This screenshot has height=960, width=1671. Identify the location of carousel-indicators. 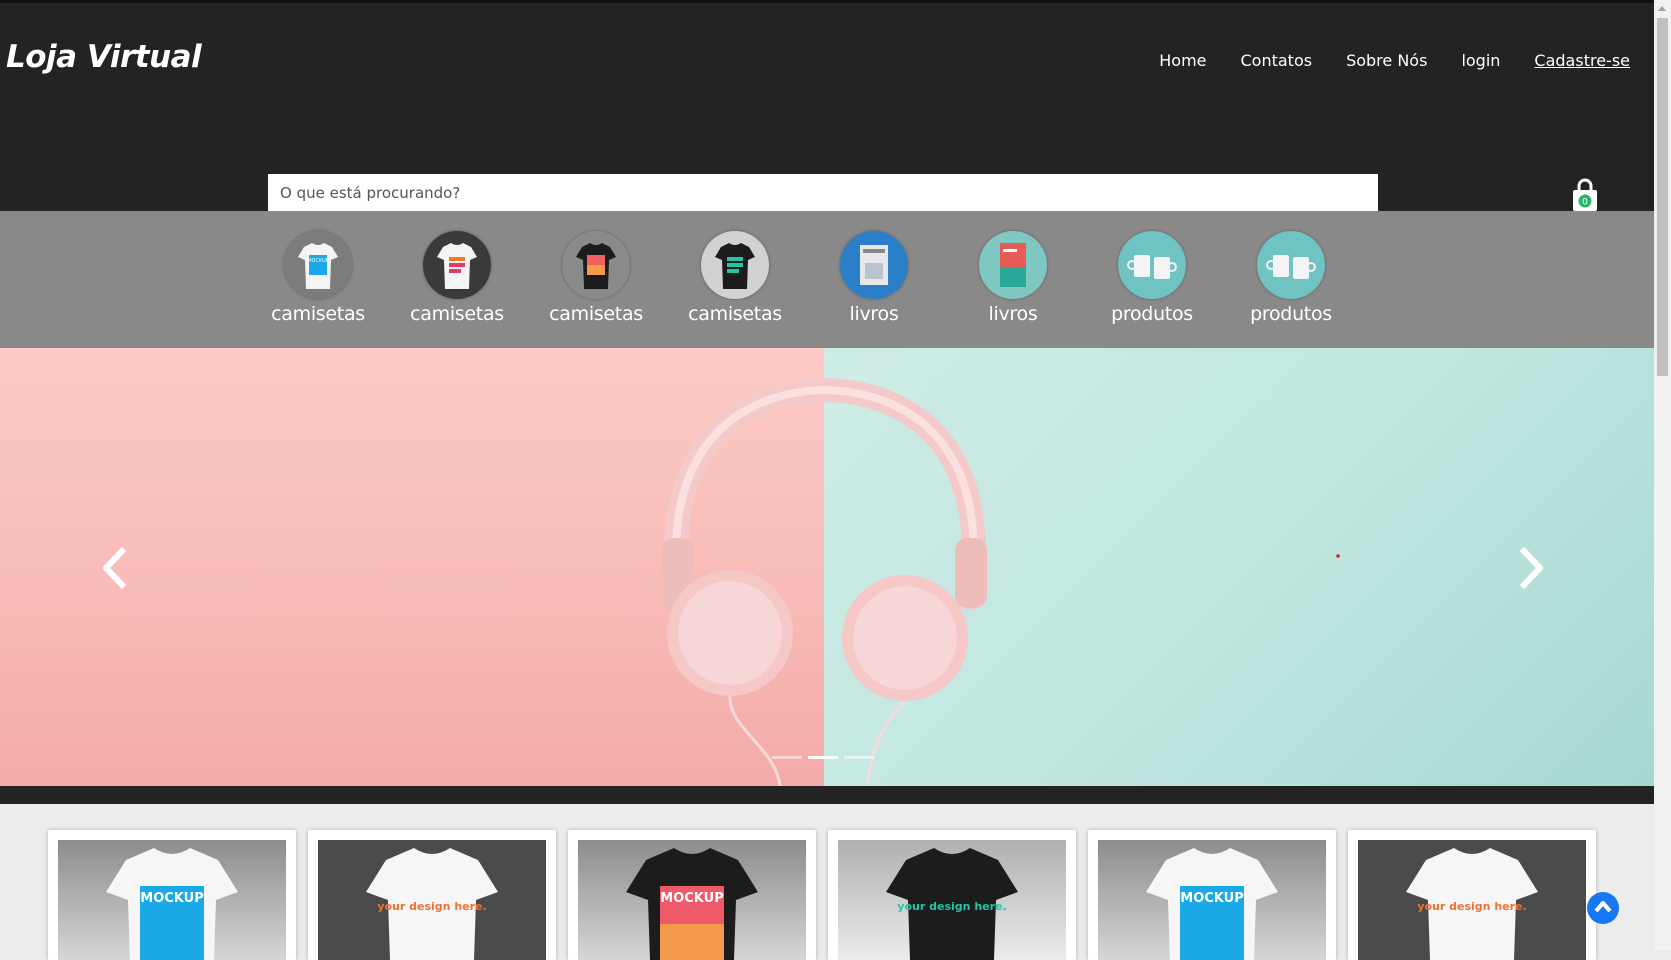
(823, 757).